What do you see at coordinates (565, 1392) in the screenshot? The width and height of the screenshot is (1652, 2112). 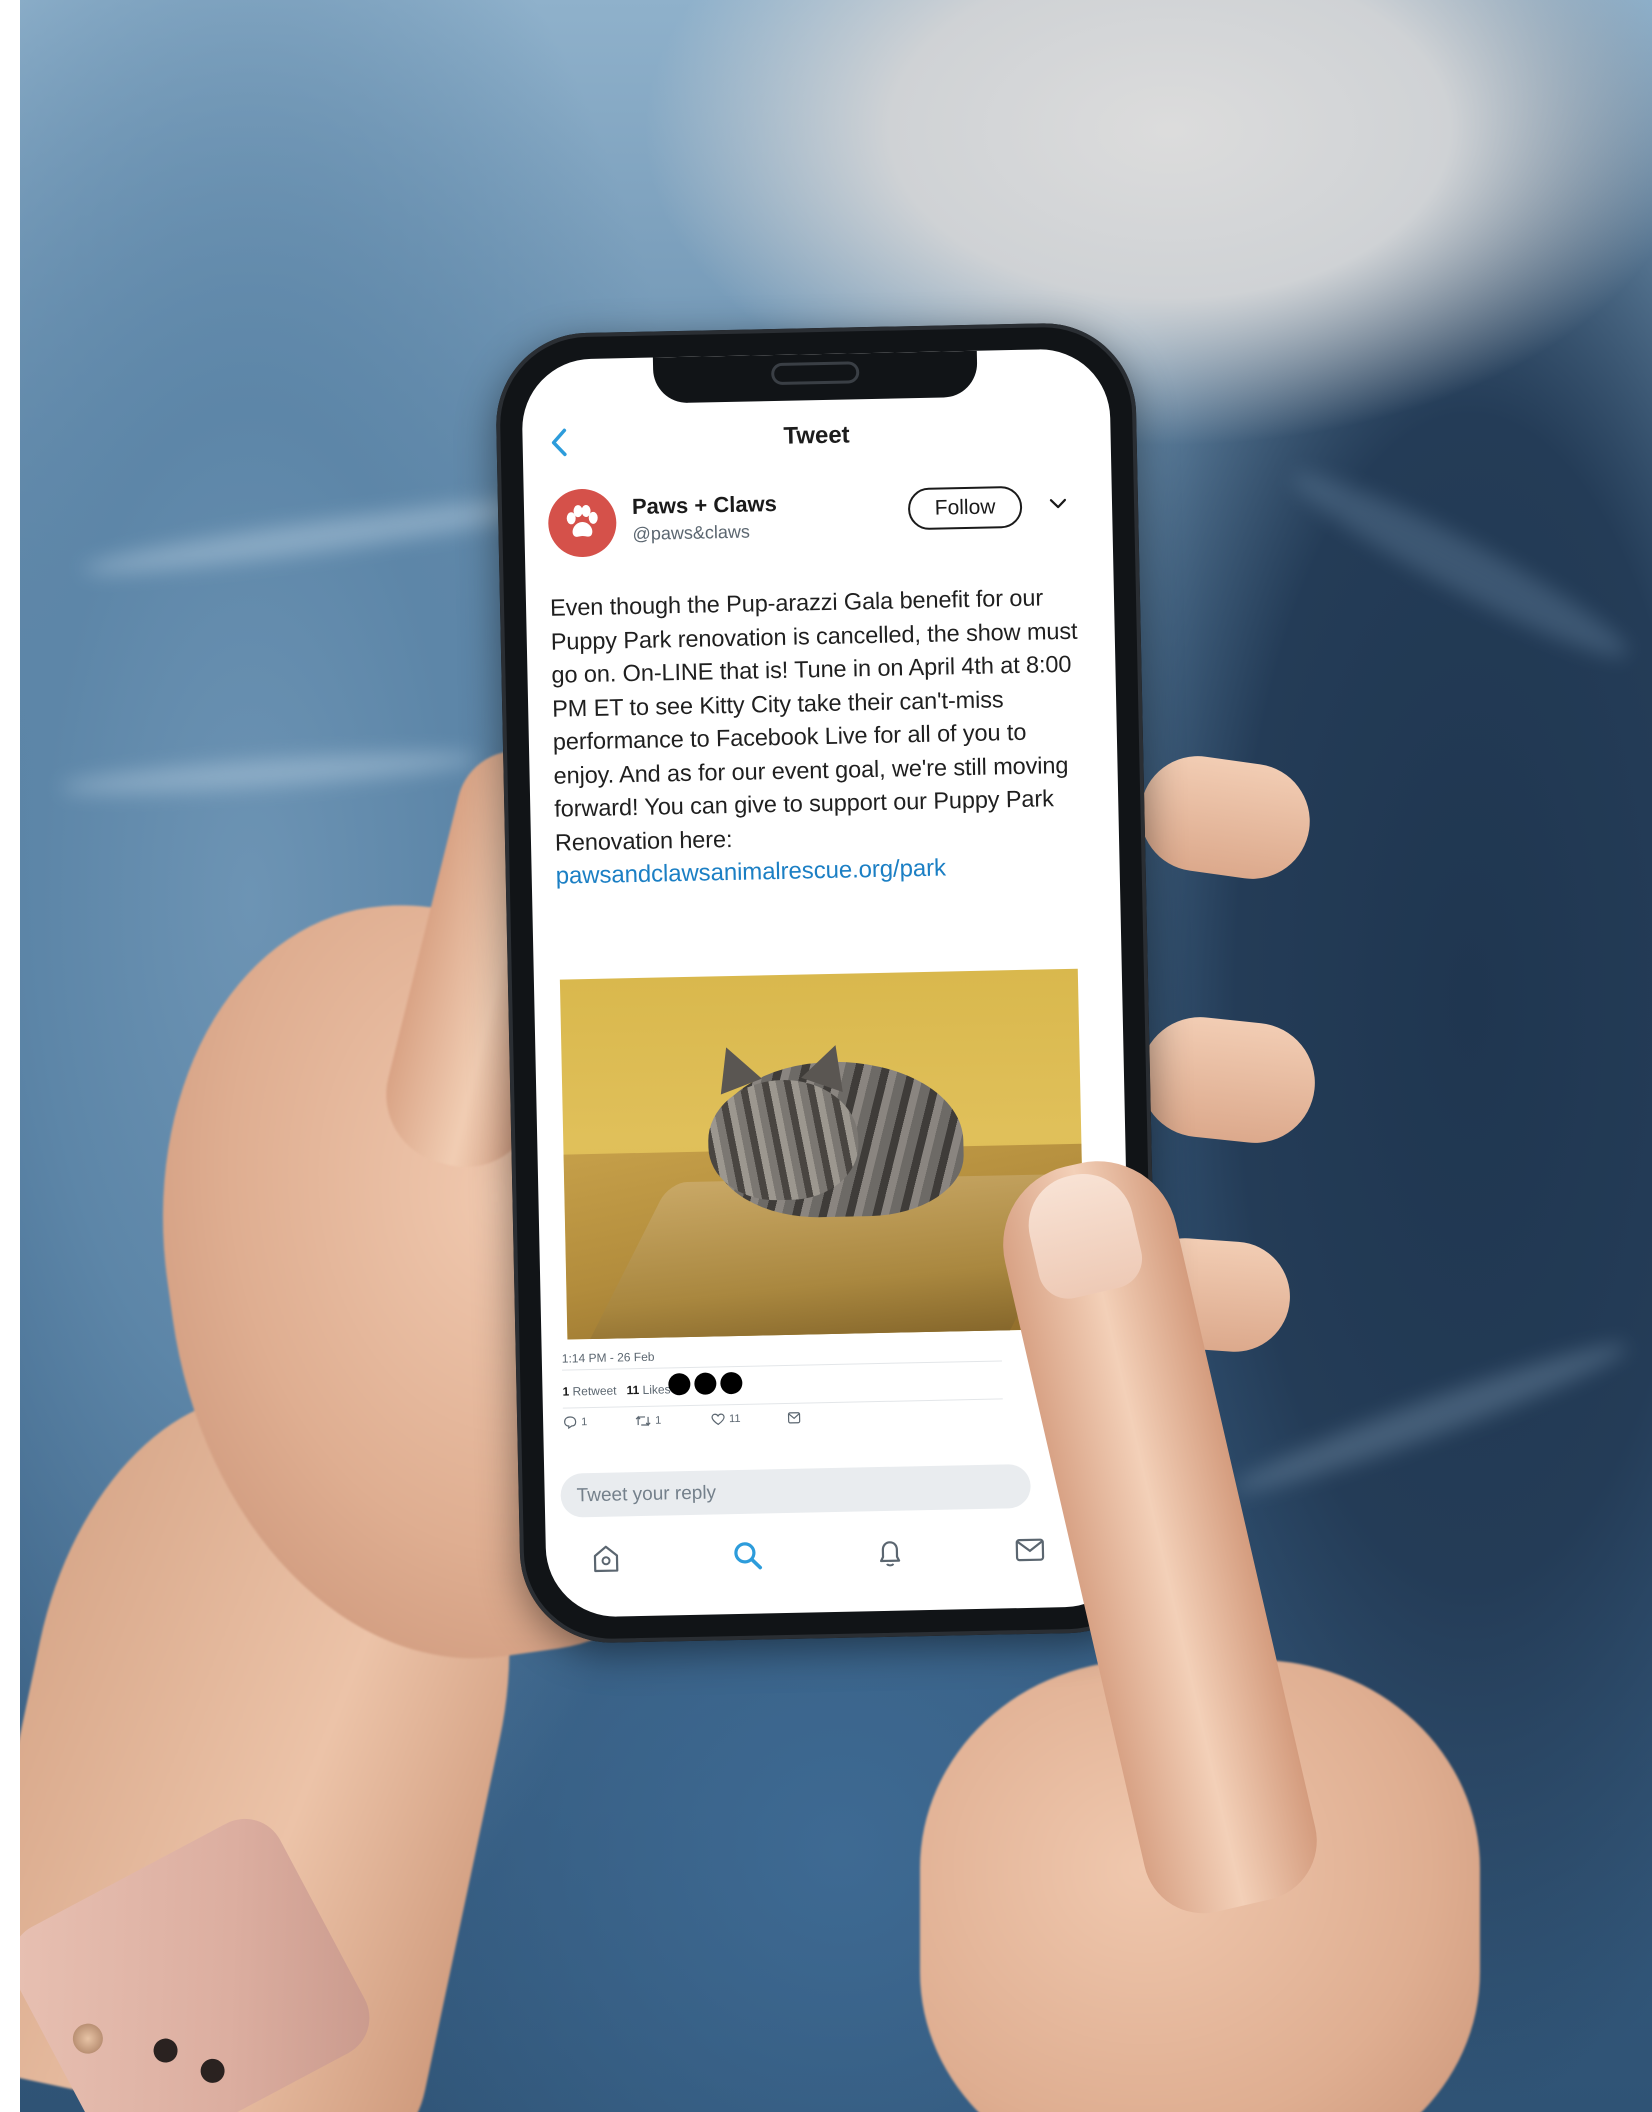 I see `retweet-count: 1` at bounding box center [565, 1392].